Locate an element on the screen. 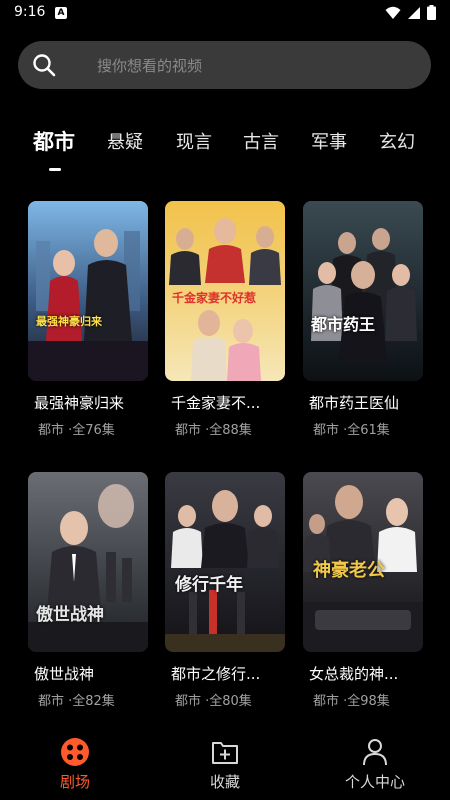  nav-profile: 个人中心 is located at coordinates (375, 765).